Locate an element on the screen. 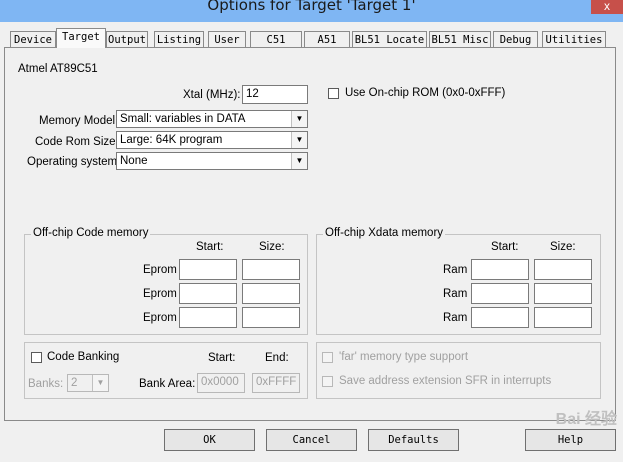 The height and width of the screenshot is (462, 623). xdata-start-header: Start: is located at coordinates (505, 247).